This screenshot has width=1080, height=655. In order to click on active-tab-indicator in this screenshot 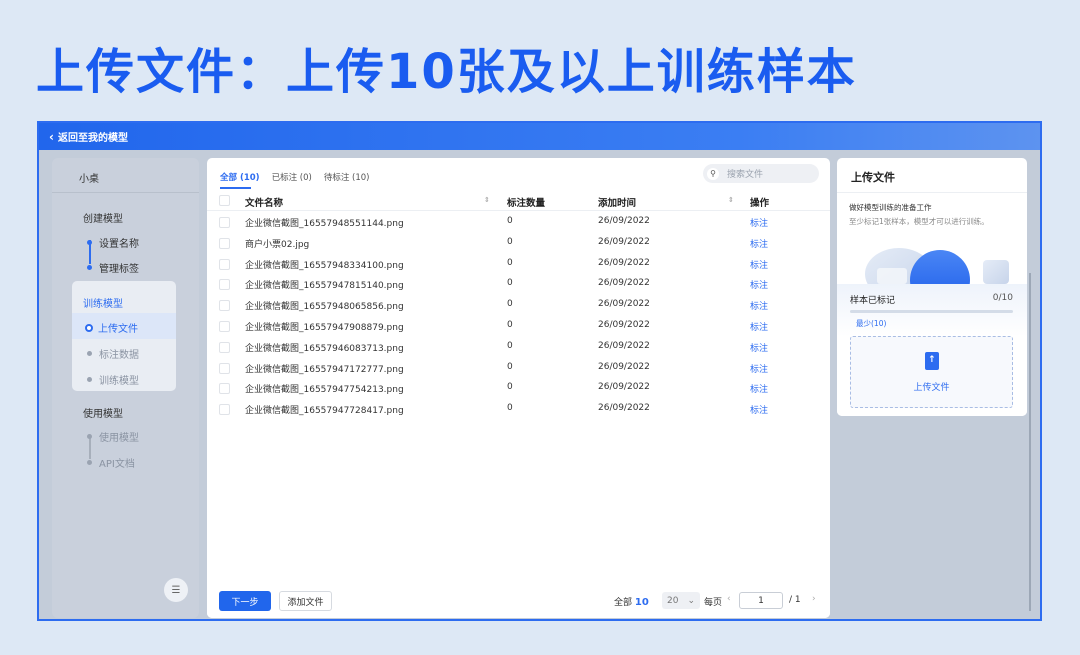, I will do `click(235, 188)`.